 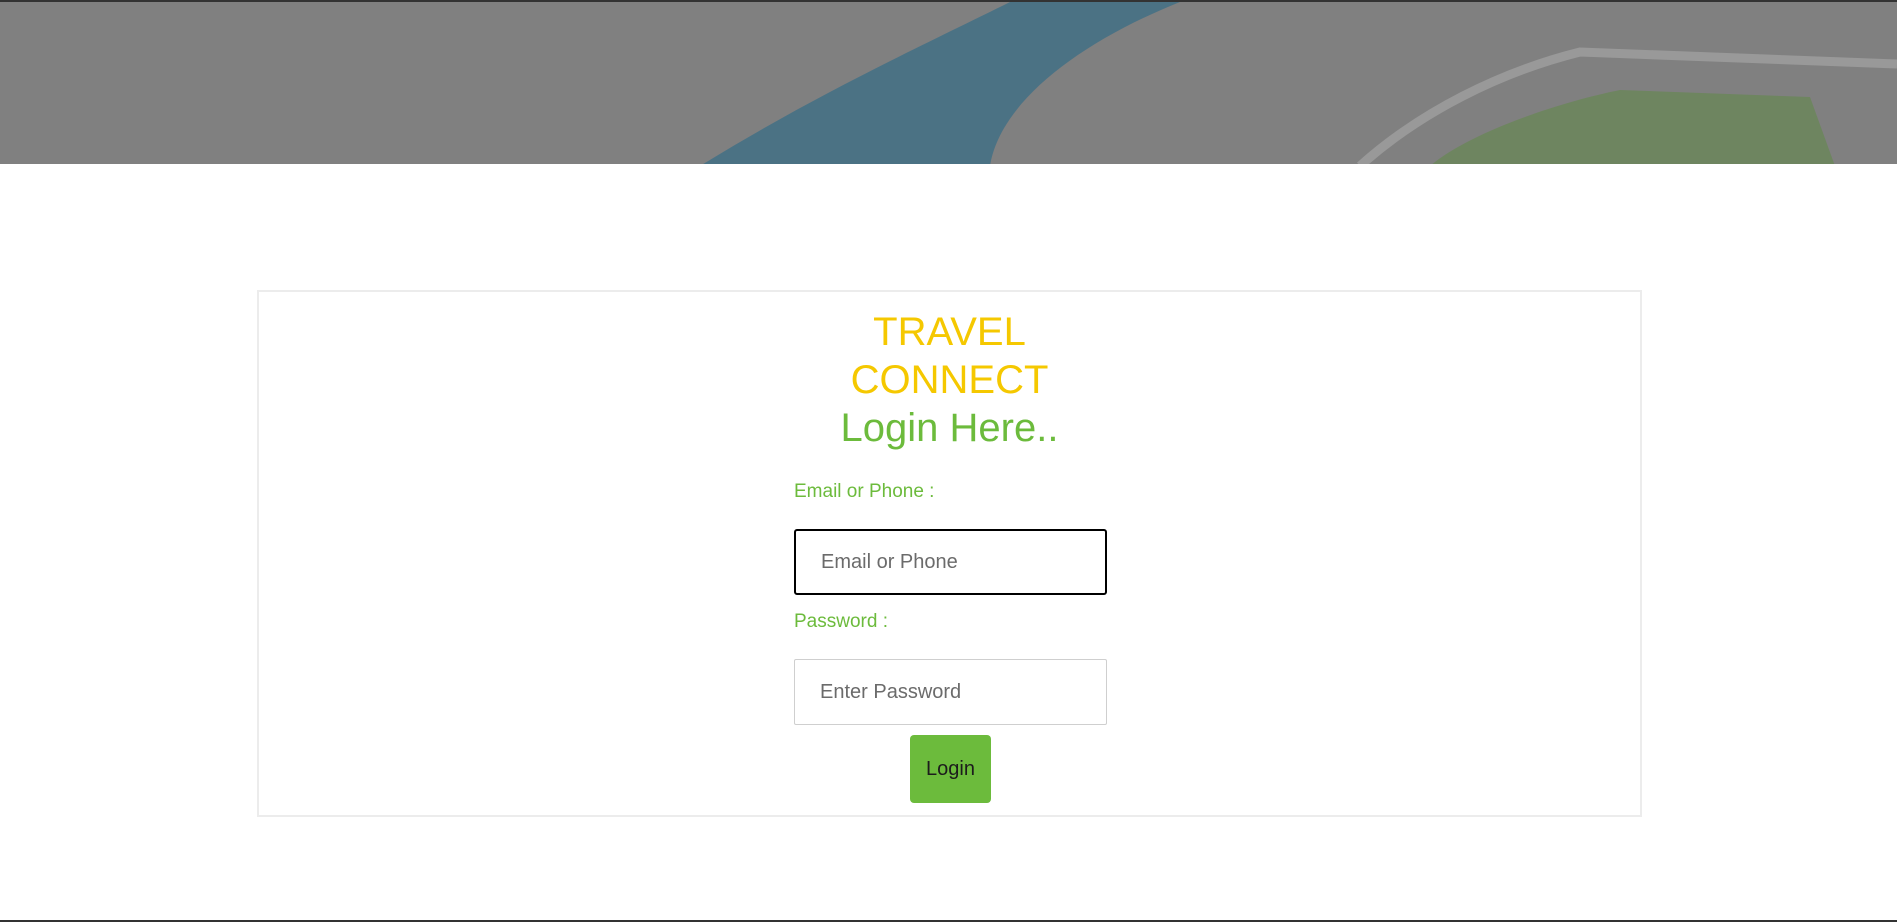 I want to click on password-label: Password :, so click(x=841, y=621).